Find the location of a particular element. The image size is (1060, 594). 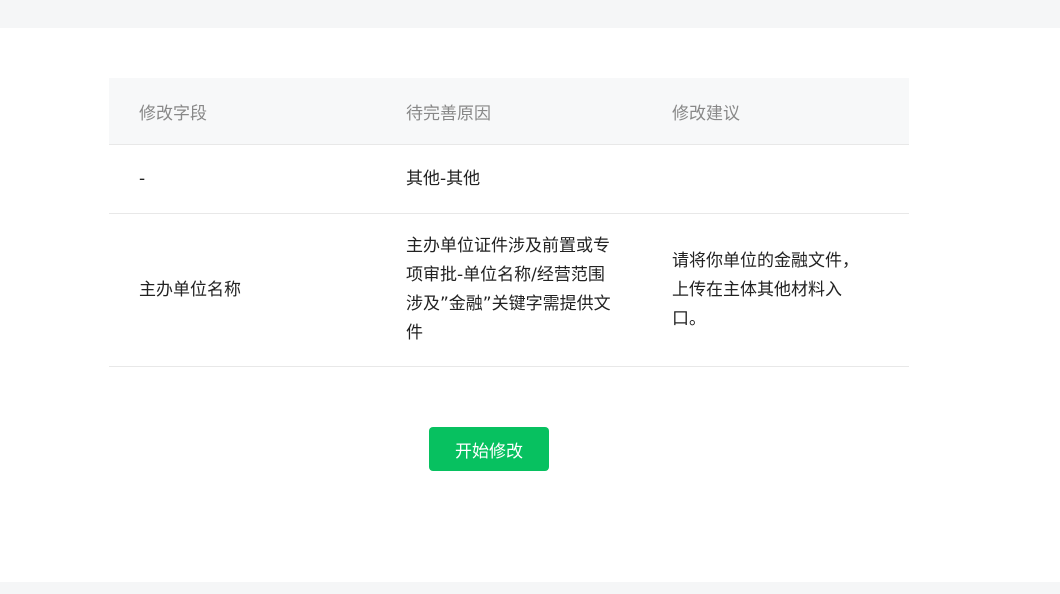

header-reason: 待完善原因 is located at coordinates (448, 113).